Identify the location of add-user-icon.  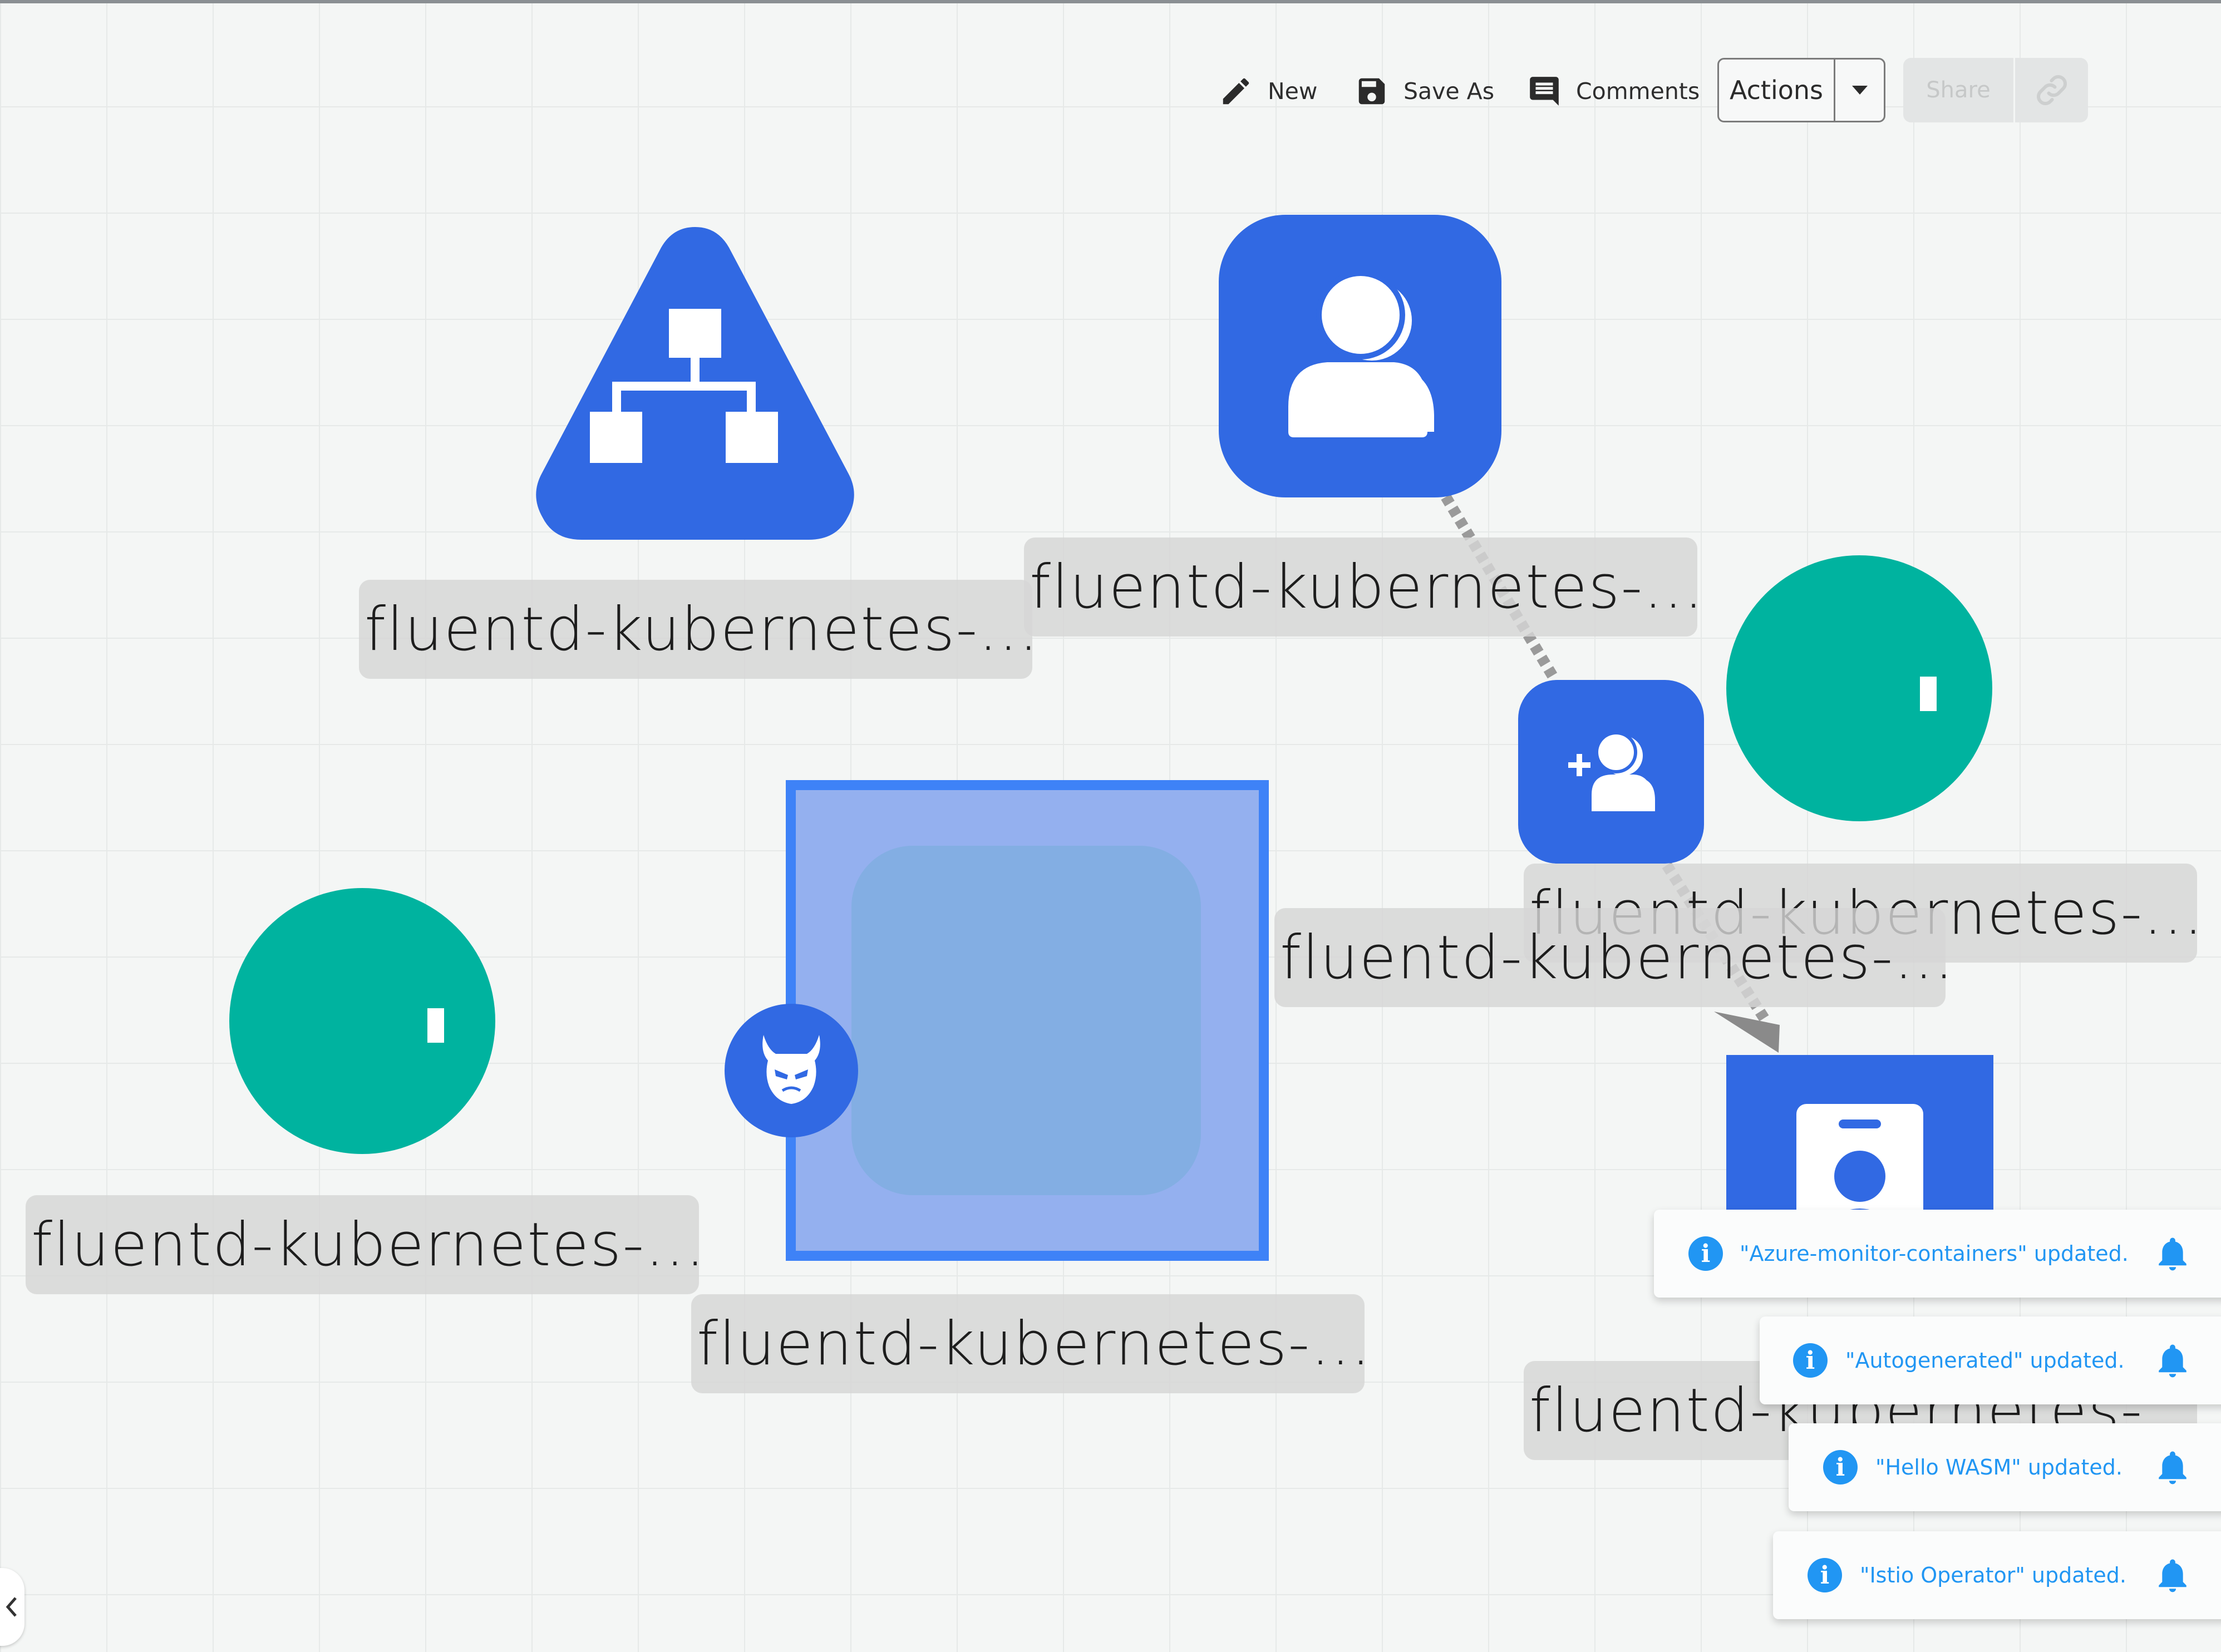
(1611, 772).